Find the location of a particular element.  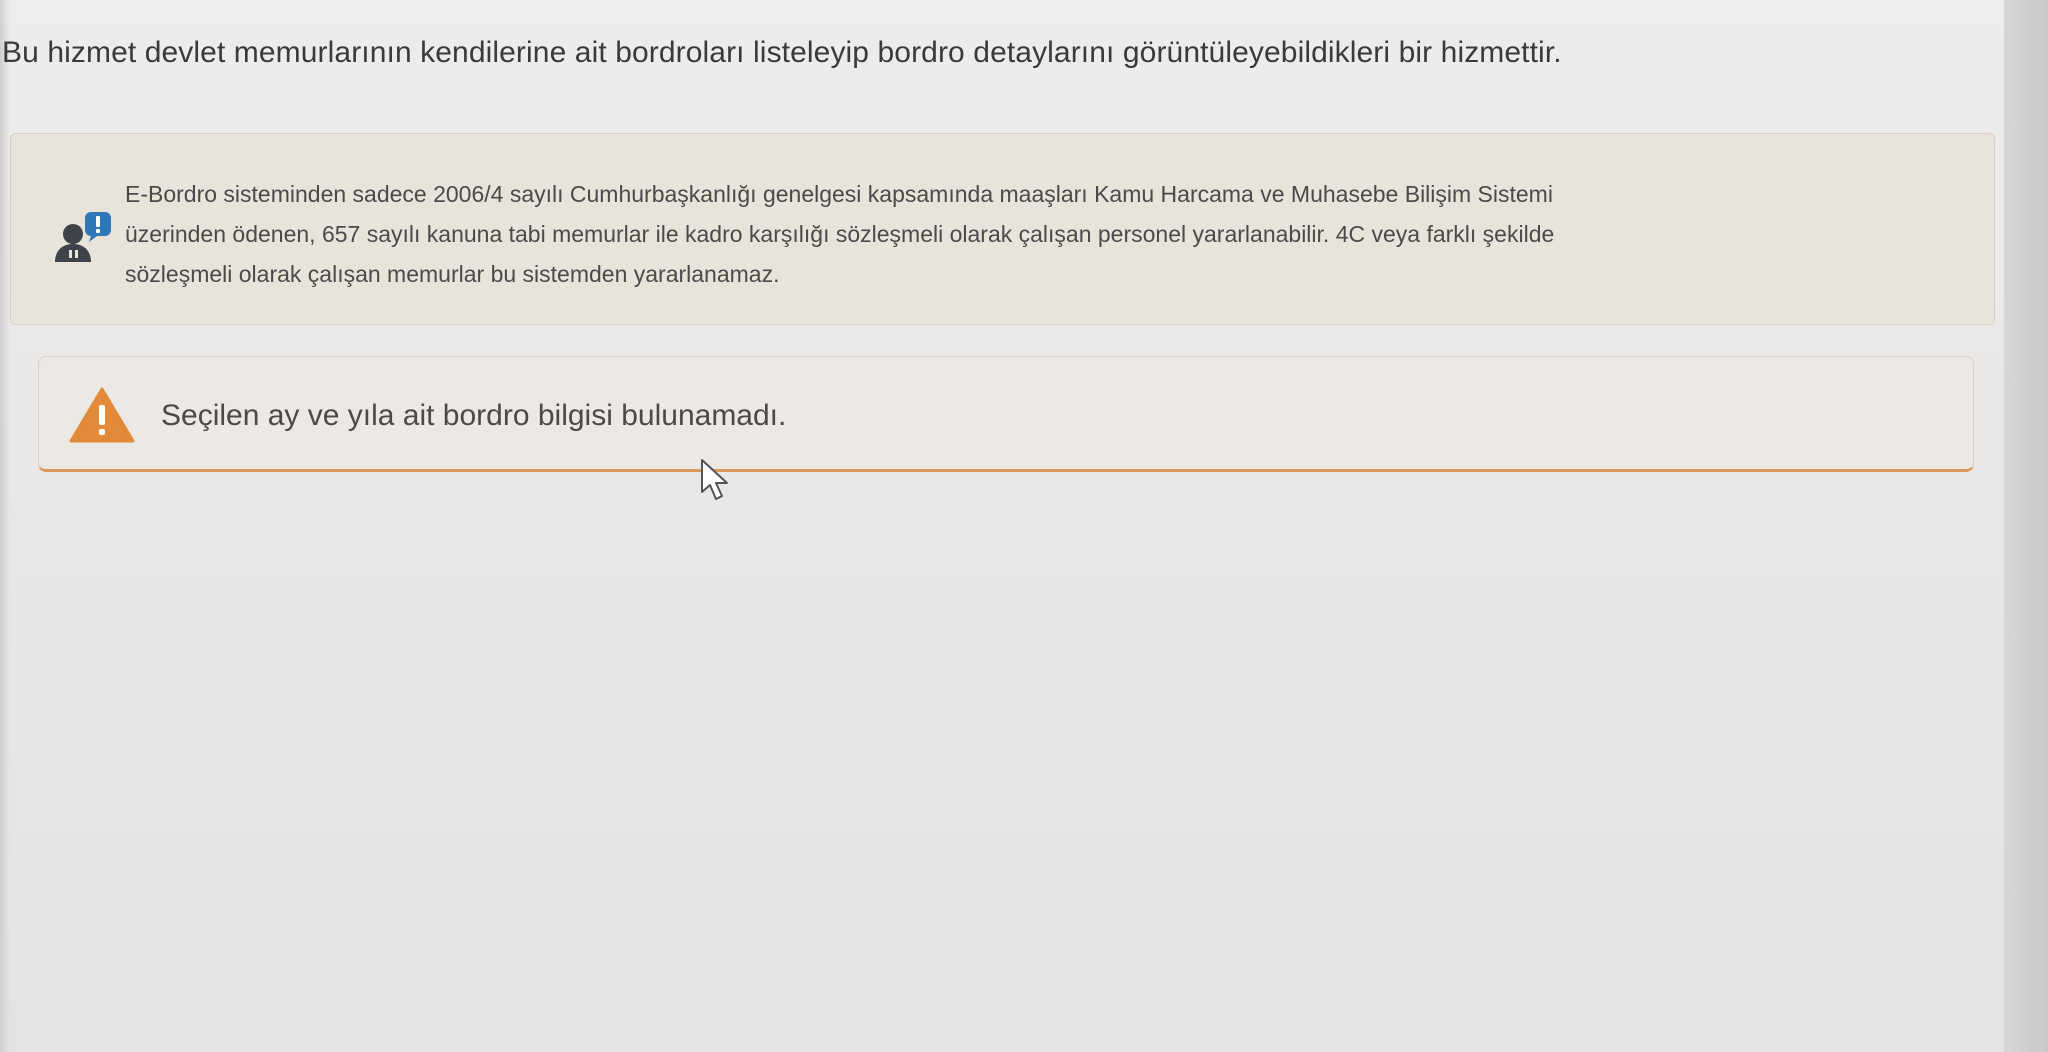

mouse-pointer-icon is located at coordinates (714, 479).